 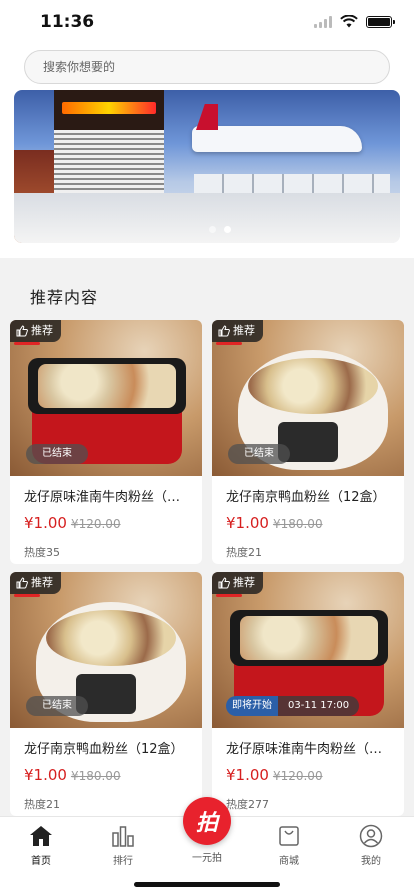 I want to click on tab-label: 商城, so click(x=289, y=861).